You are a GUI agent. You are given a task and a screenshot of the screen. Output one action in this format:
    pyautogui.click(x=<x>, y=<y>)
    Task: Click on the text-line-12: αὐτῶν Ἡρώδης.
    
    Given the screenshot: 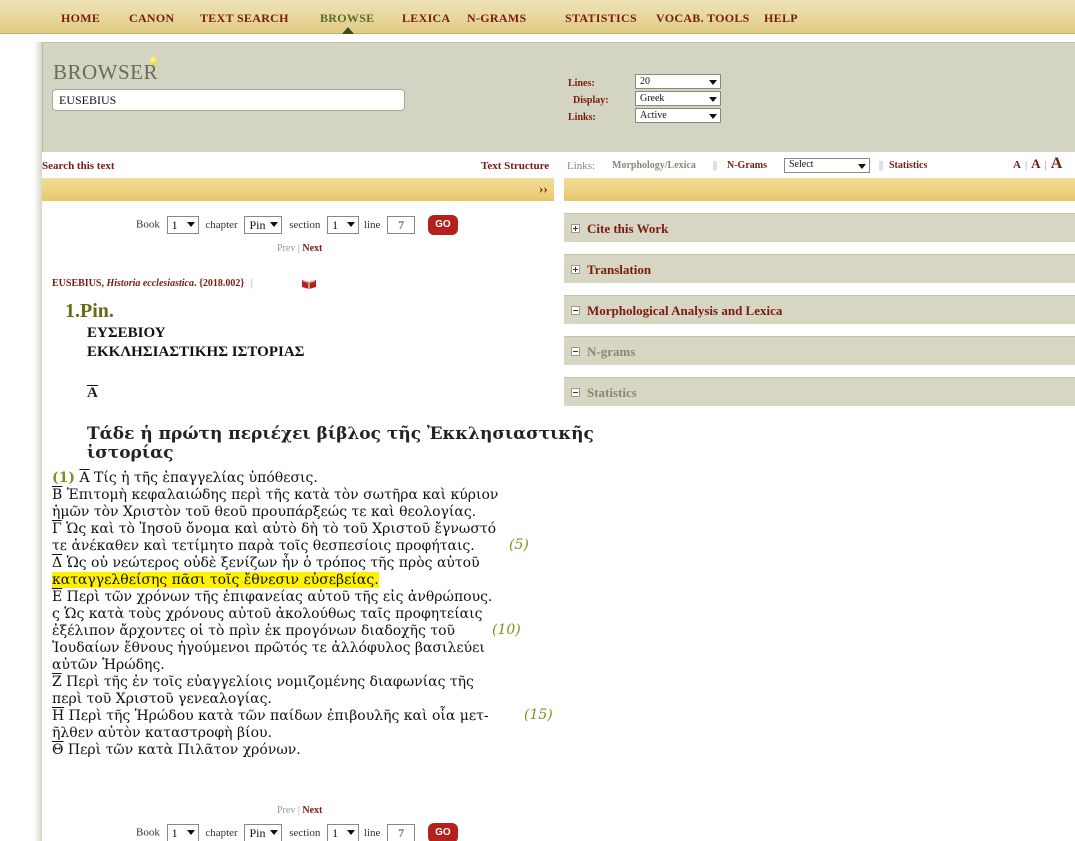 What is the action you would take?
    pyautogui.click(x=108, y=665)
    